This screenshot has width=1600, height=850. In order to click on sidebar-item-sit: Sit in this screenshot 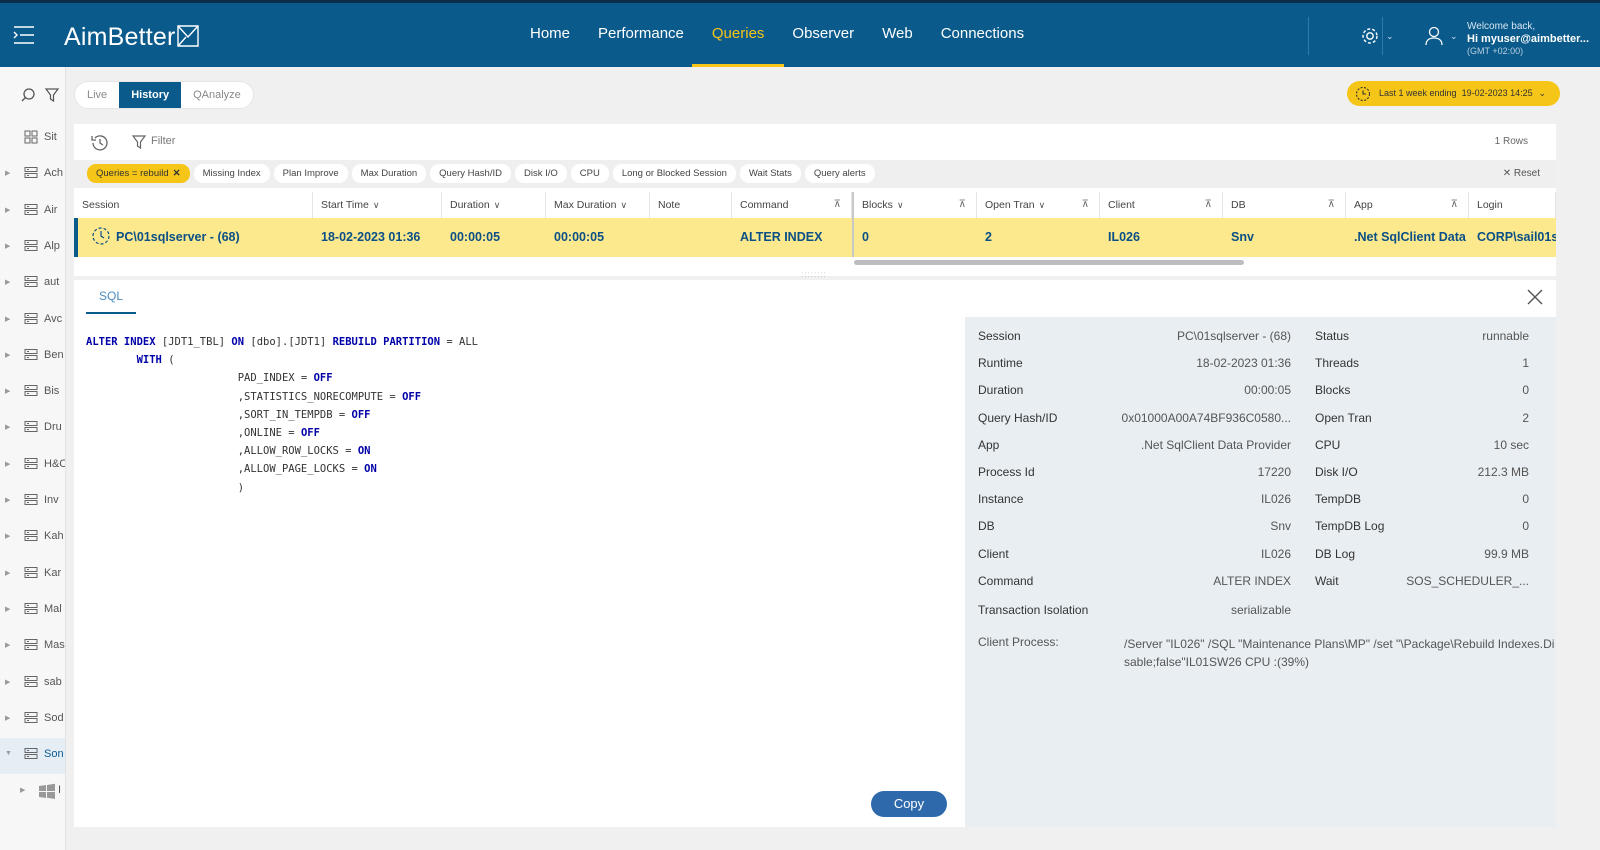, I will do `click(32, 139)`.